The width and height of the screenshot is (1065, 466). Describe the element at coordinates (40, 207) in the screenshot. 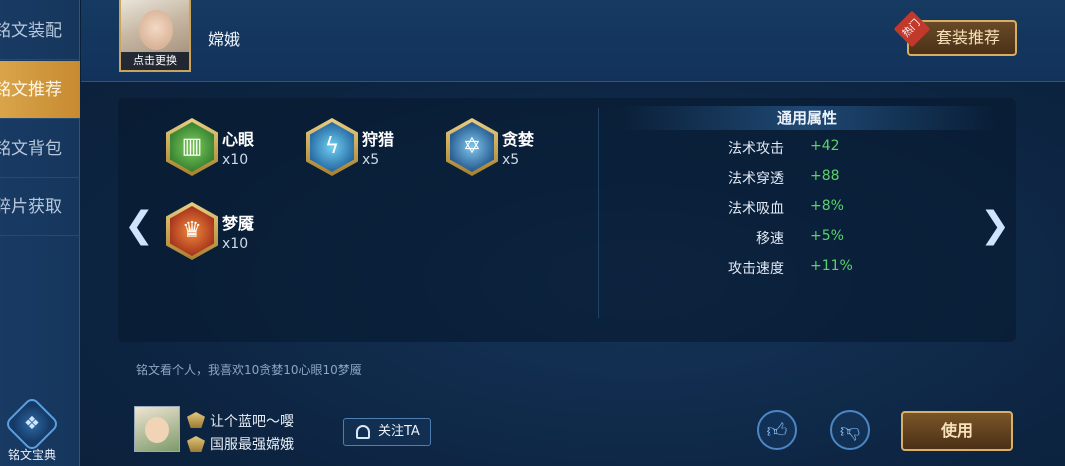

I see `sidebar-item-fragment-obtain: 碎片获取` at that location.